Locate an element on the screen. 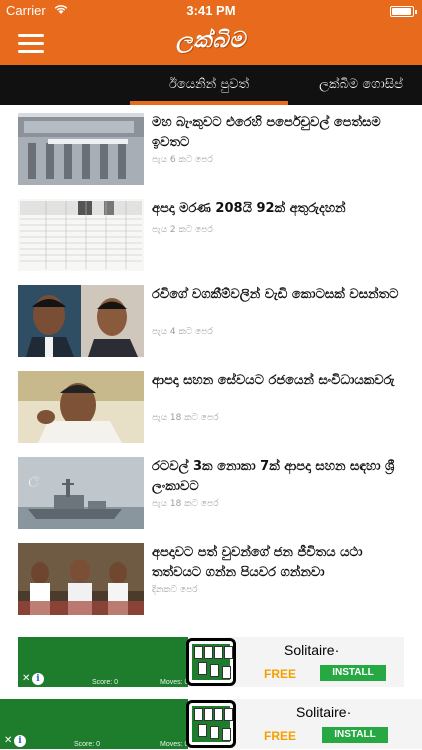 The height and width of the screenshot is (750, 422). tab-bar: ඊයෙනින් පුවත් ලක්බිම ගොසිප් is located at coordinates (211, 85).